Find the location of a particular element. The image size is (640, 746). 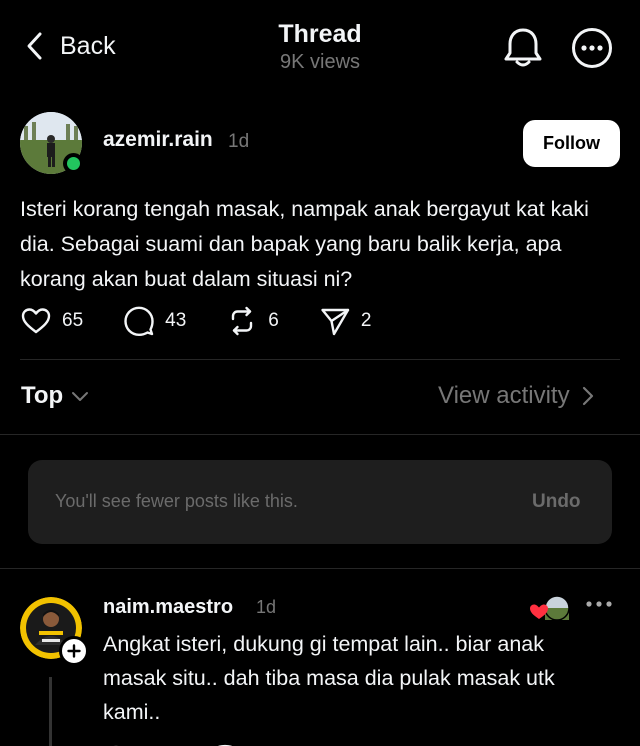

repost-count: 6 is located at coordinates (273, 320).